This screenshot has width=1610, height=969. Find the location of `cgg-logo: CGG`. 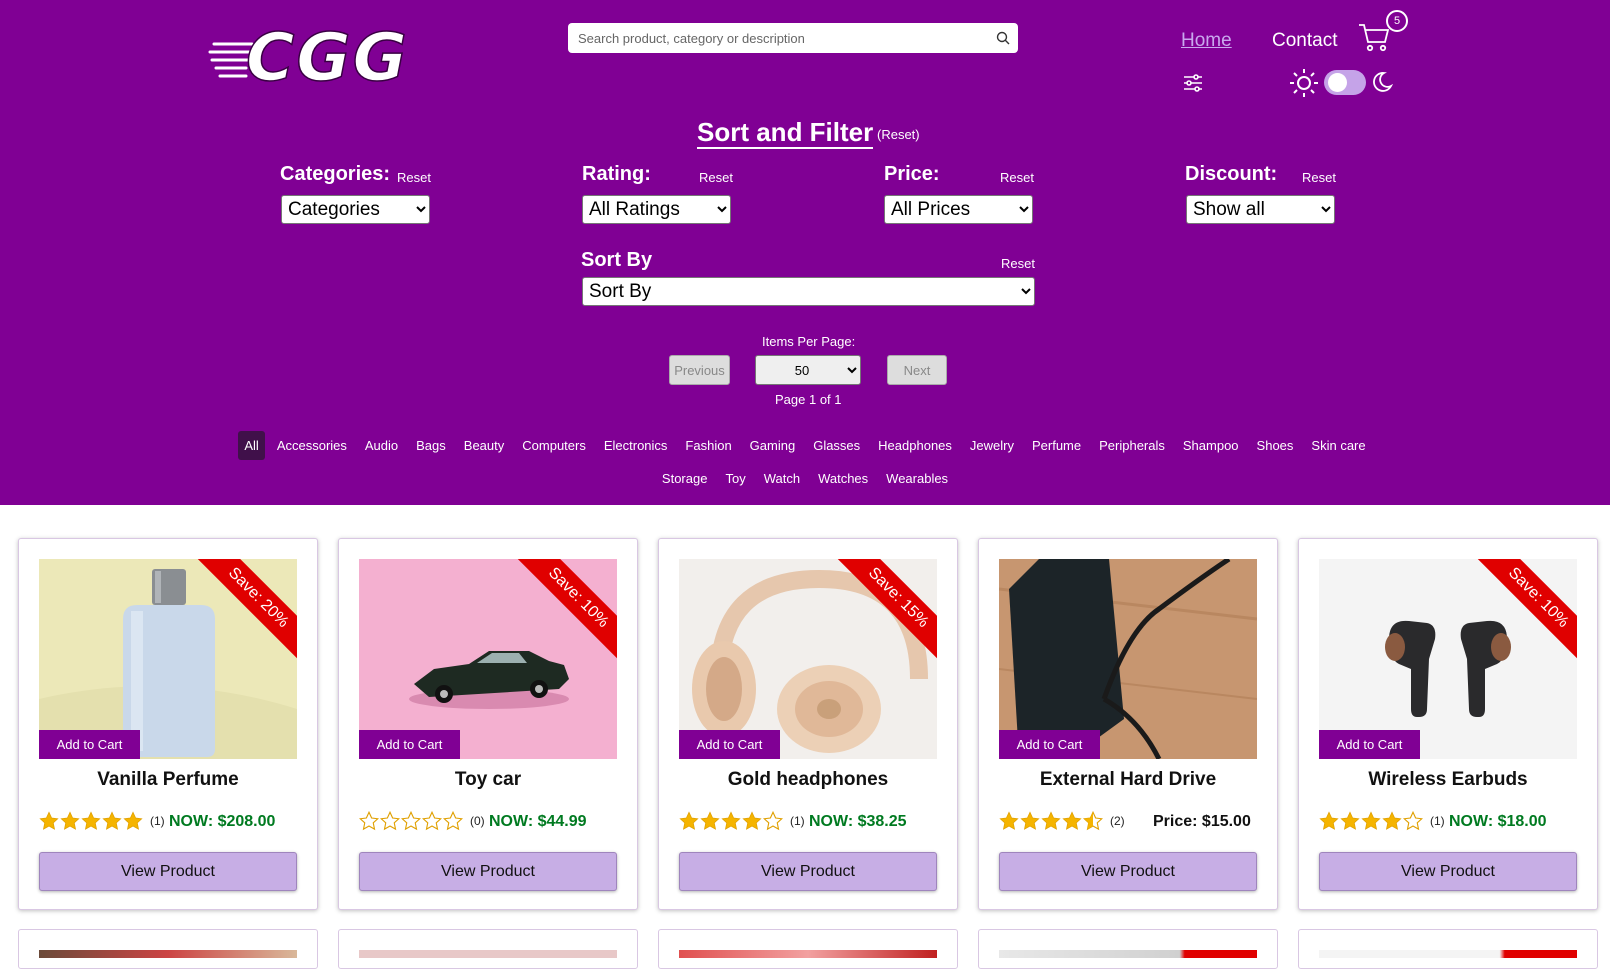

cgg-logo: CGG is located at coordinates (319, 57).